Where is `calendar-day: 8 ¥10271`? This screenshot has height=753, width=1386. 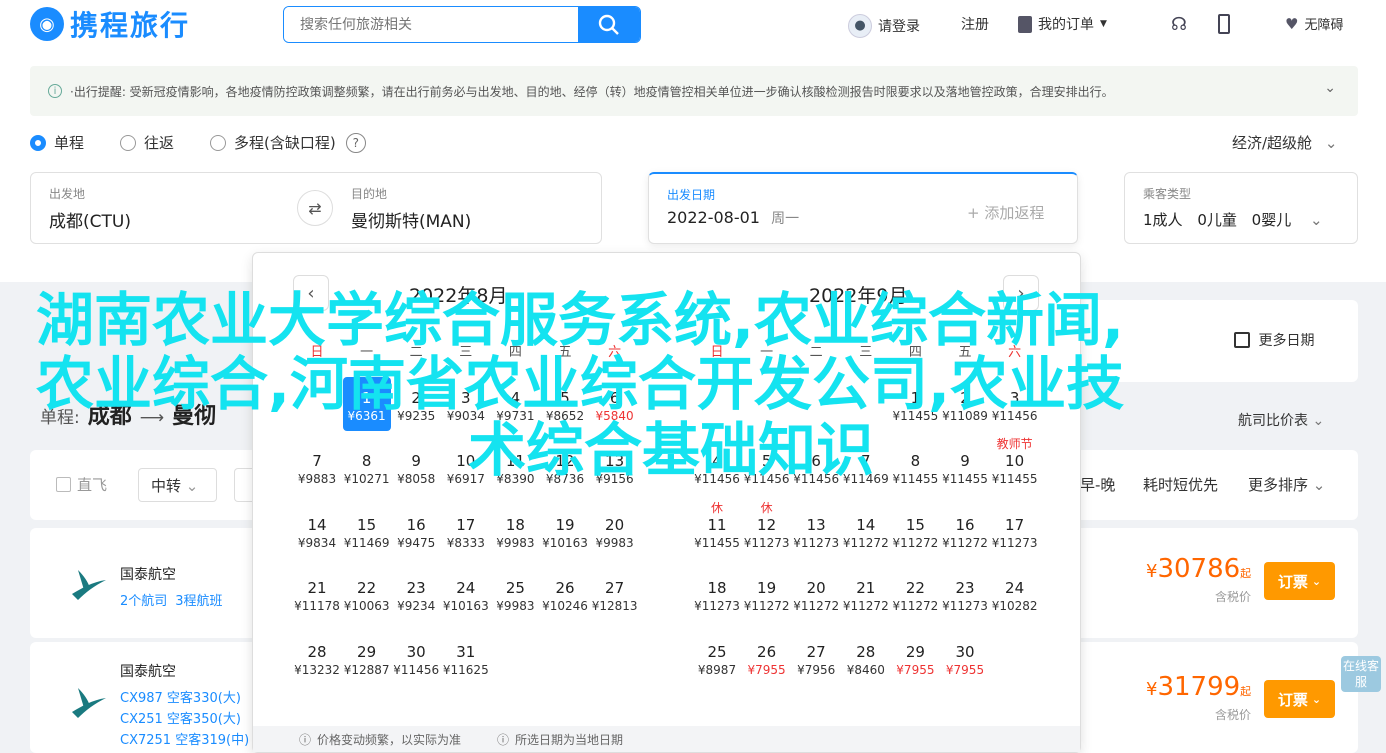 calendar-day: 8 ¥10271 is located at coordinates (367, 467).